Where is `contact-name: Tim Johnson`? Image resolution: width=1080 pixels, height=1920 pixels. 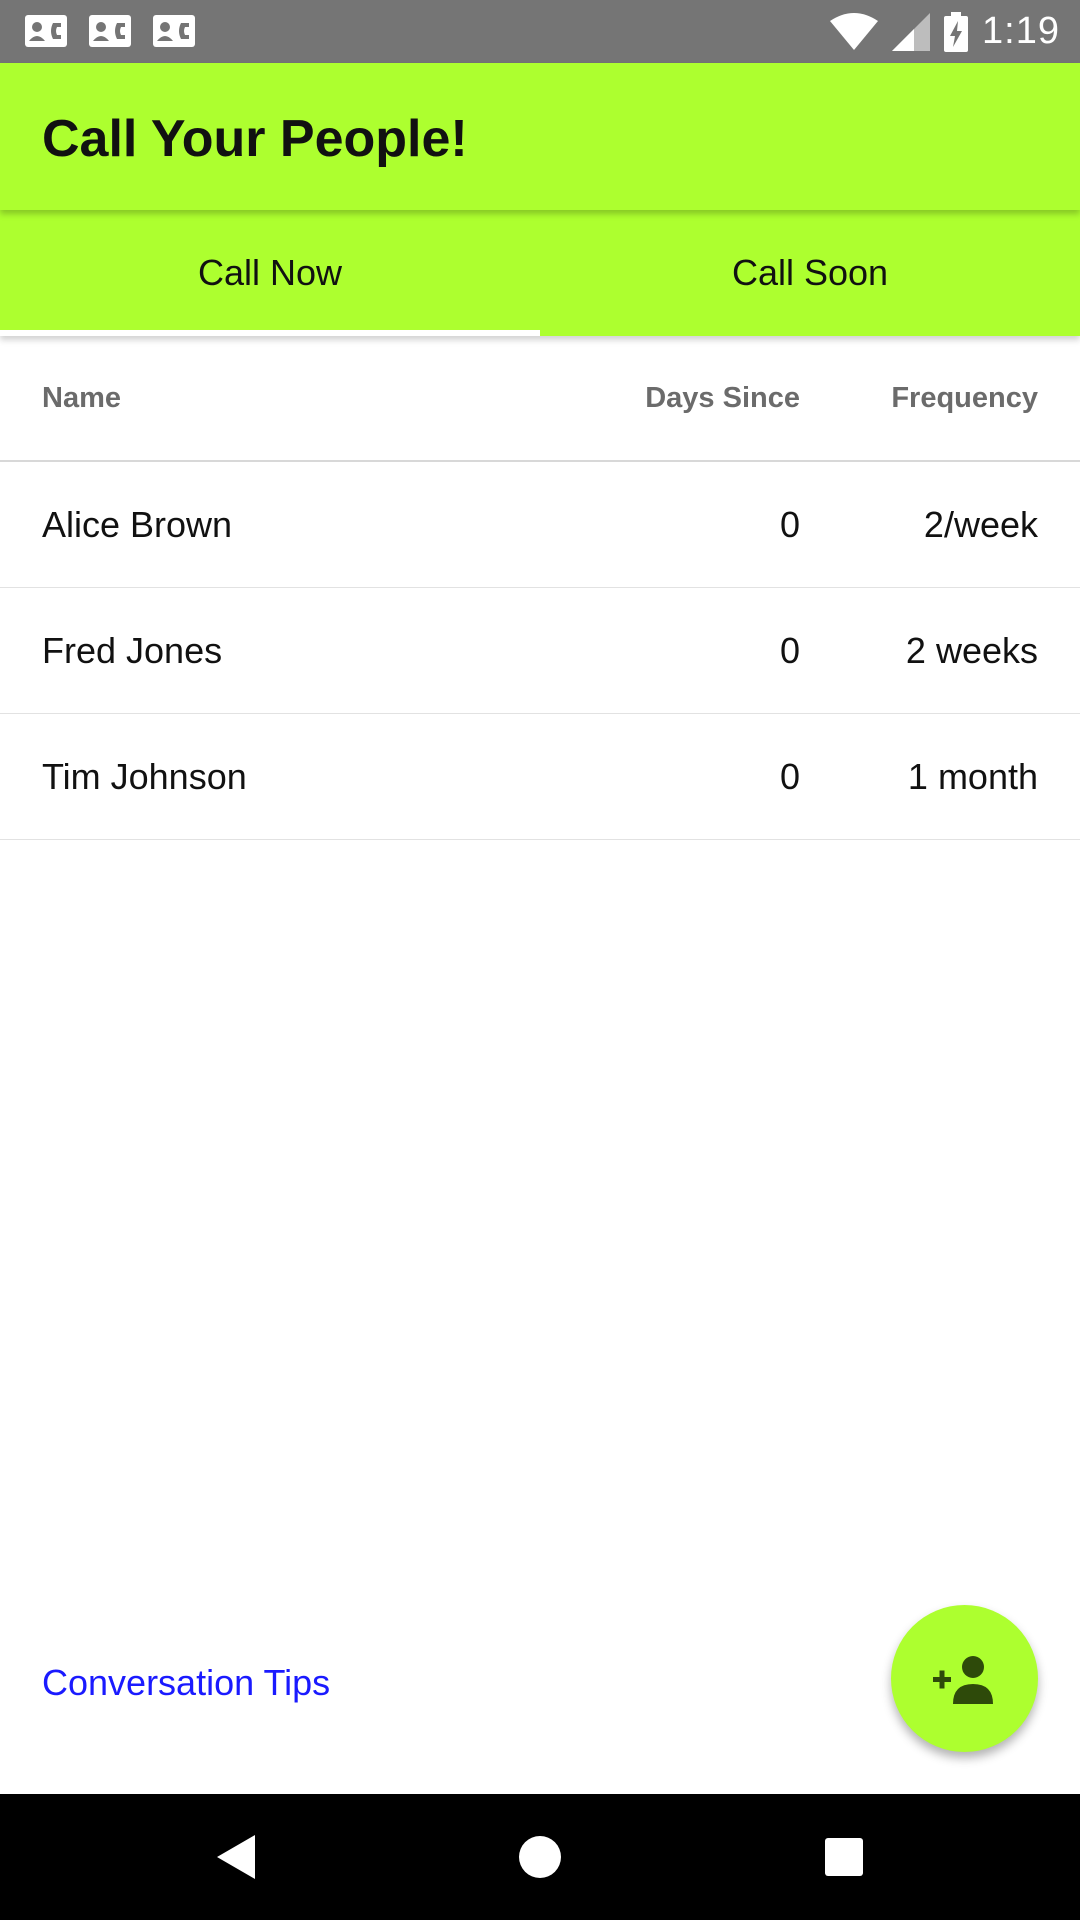 contact-name: Tim Johnson is located at coordinates (144, 776).